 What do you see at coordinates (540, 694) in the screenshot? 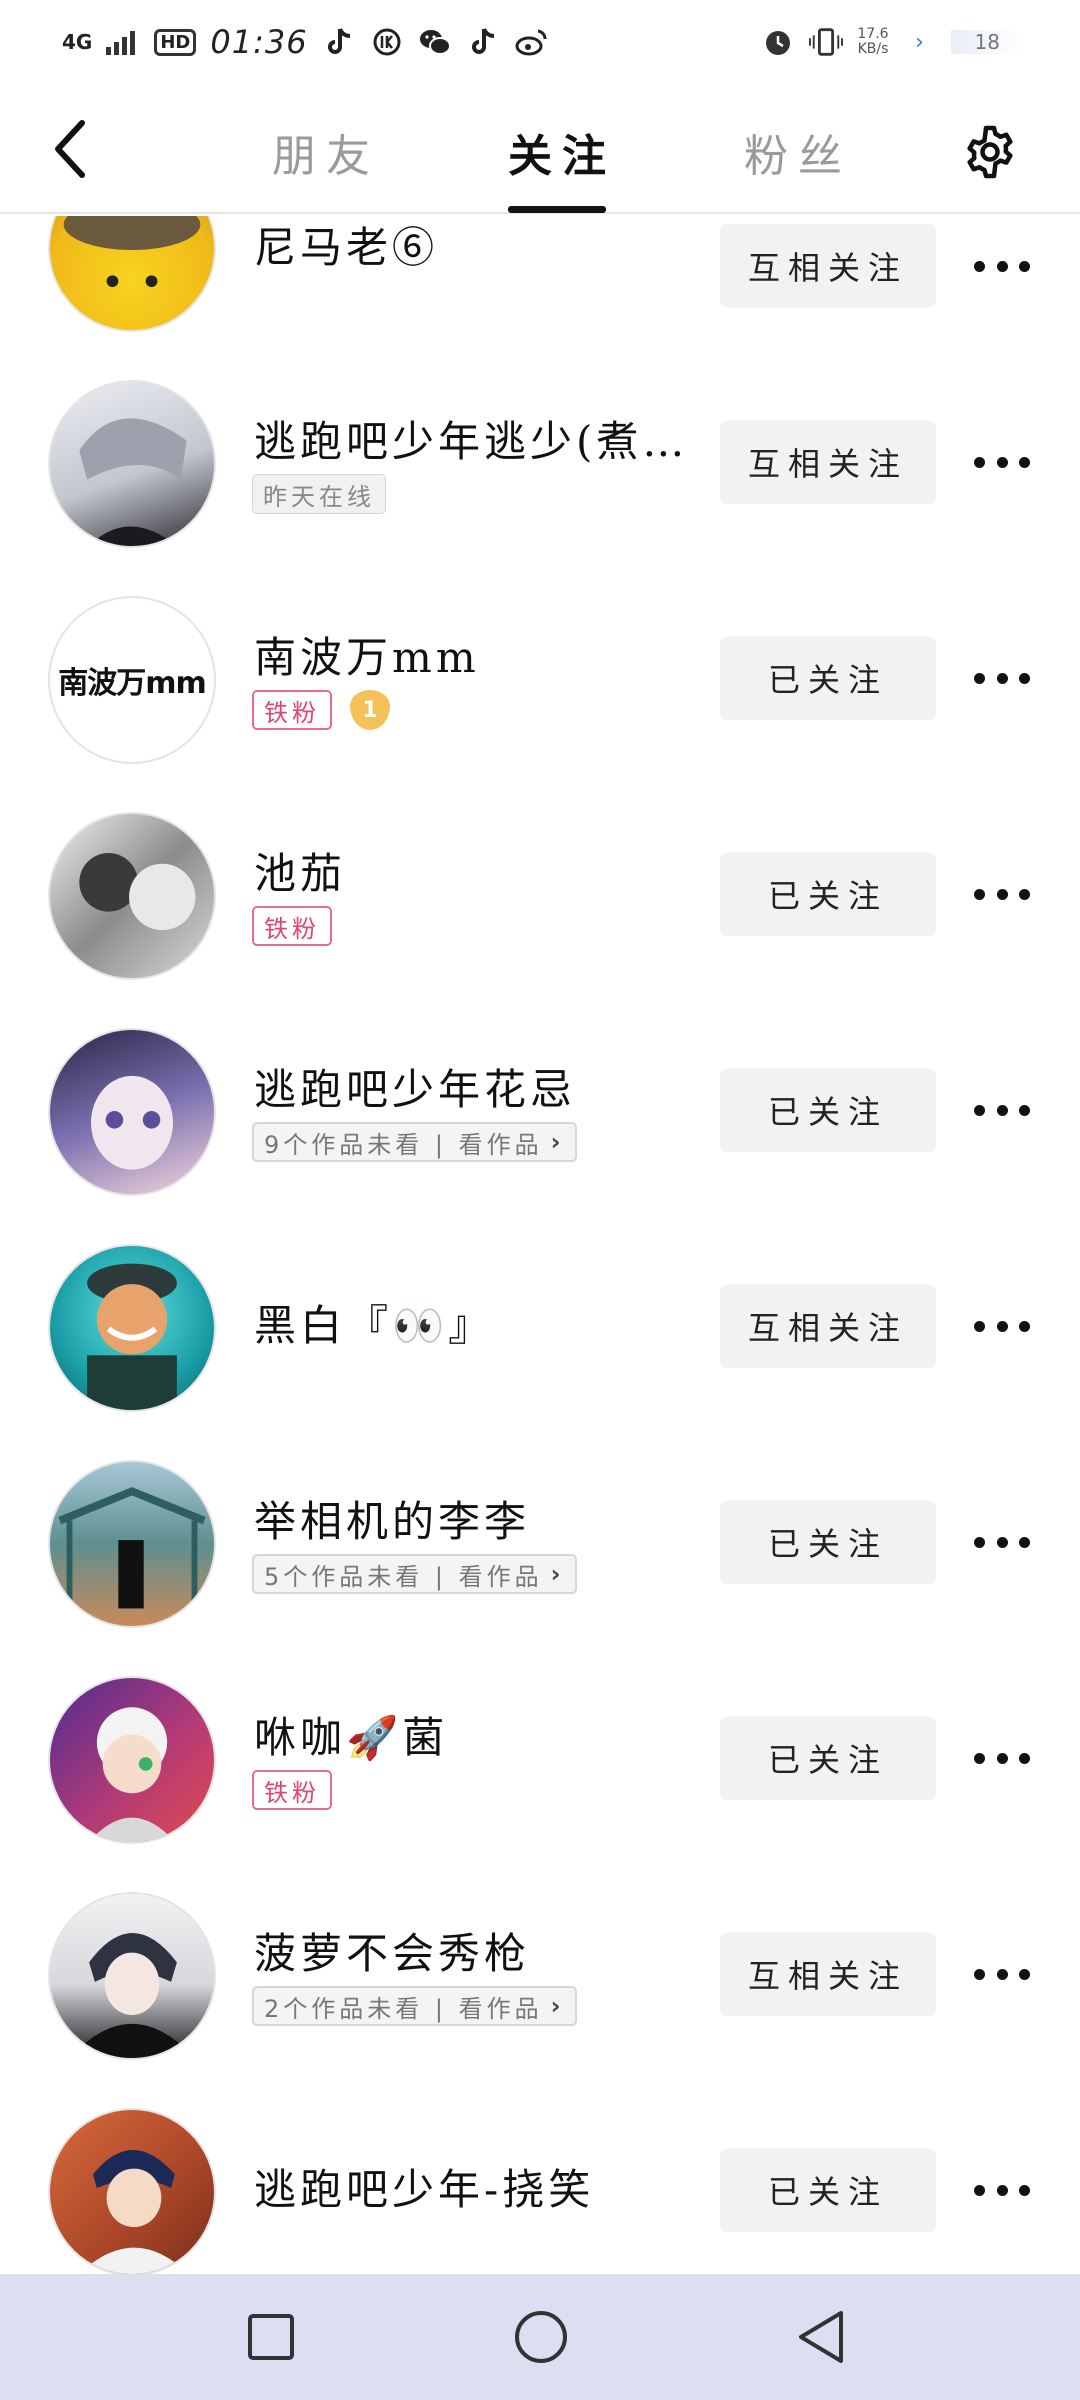
I see `list-item: 南波万mm 南波万mm 铁粉 1 已关注` at bounding box center [540, 694].